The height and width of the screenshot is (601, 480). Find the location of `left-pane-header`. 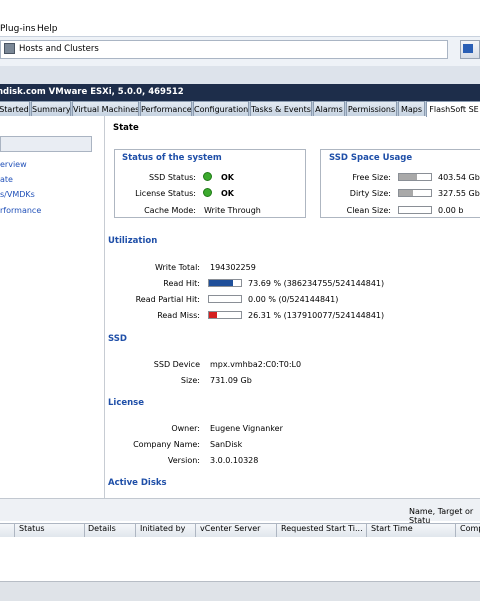

left-pane-header is located at coordinates (46, 144).